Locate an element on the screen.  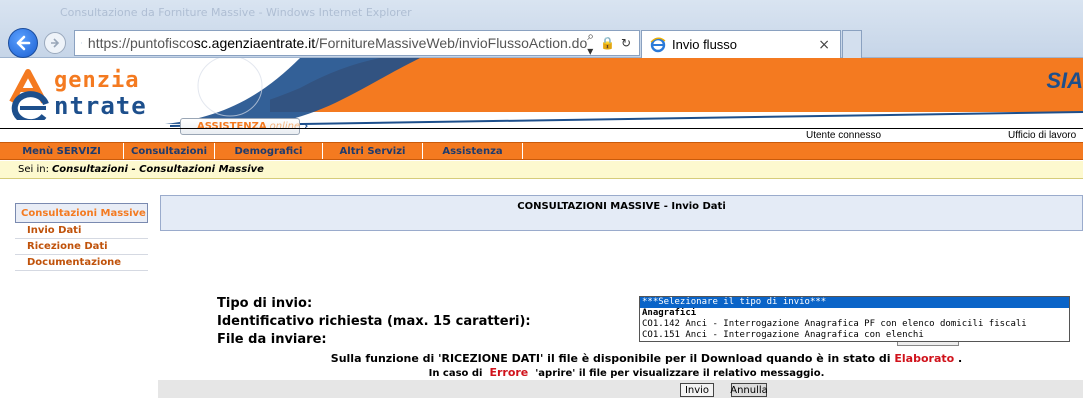
lock-icon: 🔒 is located at coordinates (607, 43).